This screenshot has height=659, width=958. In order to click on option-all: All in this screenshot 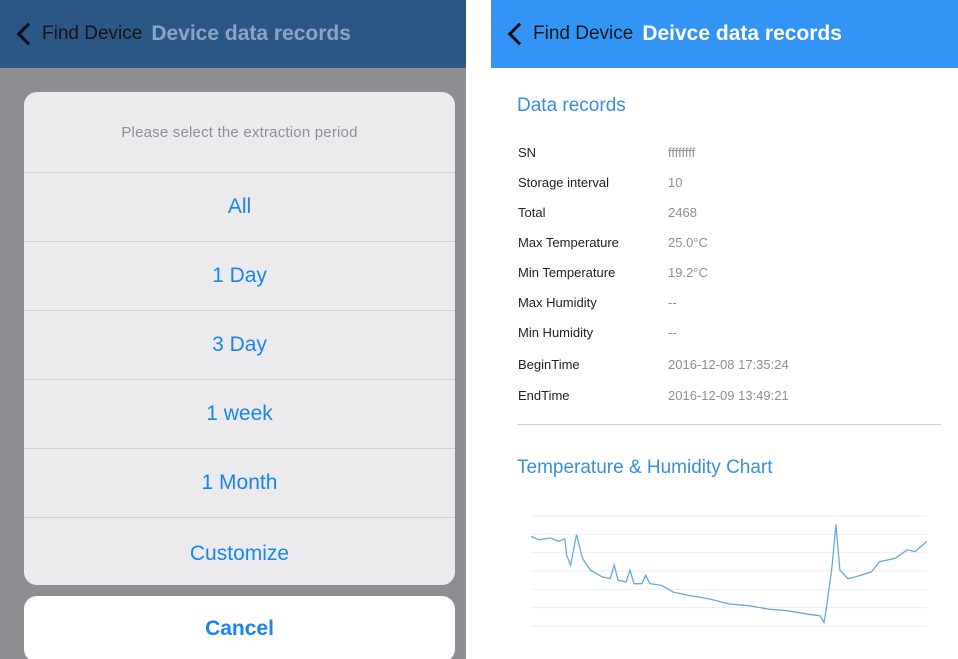, I will do `click(239, 207)`.